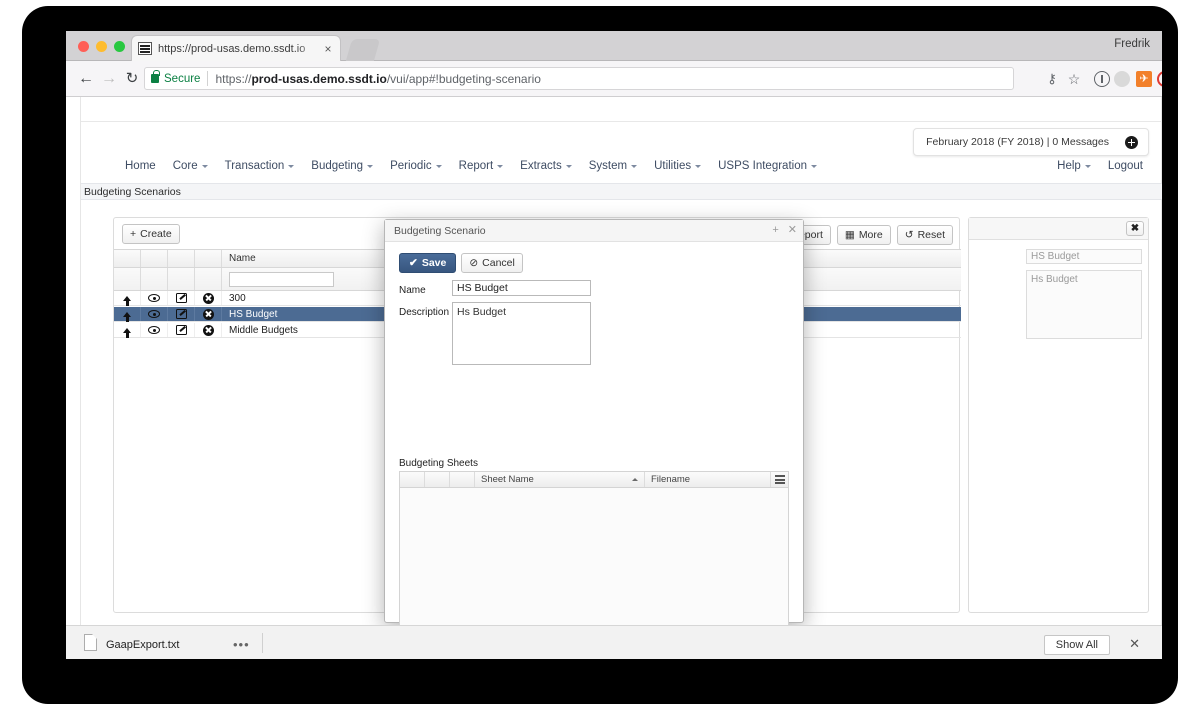 Image resolution: width=1200 pixels, height=710 pixels. Describe the element at coordinates (492, 263) in the screenshot. I see `cancel-button: ⊘ Cancel` at that location.